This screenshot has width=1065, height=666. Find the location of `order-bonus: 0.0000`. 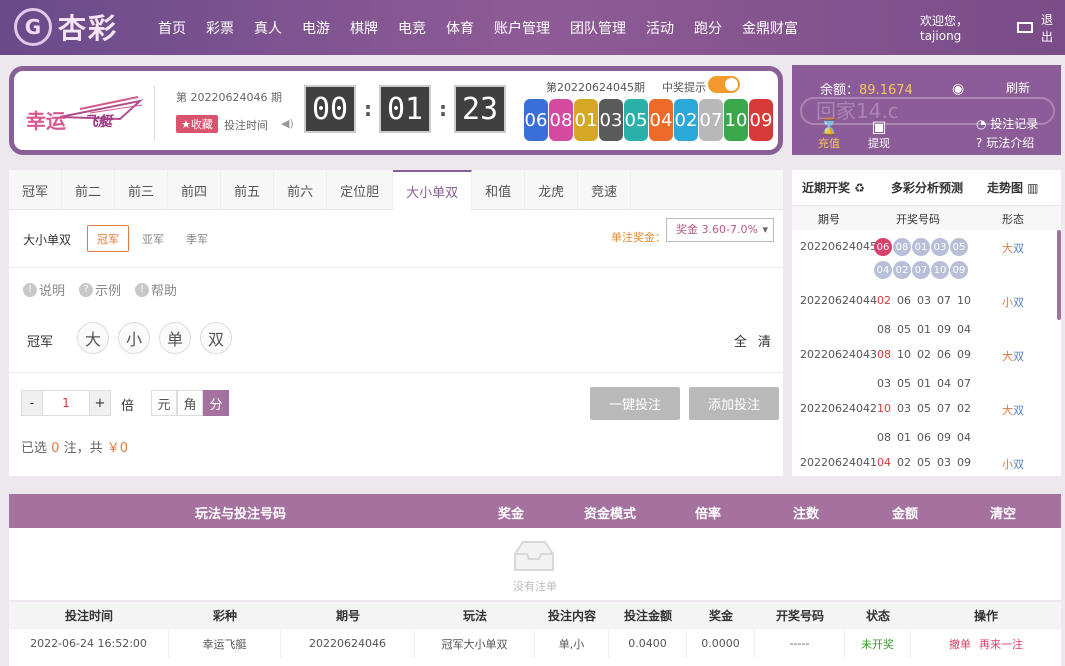

order-bonus: 0.0000 is located at coordinates (721, 643).